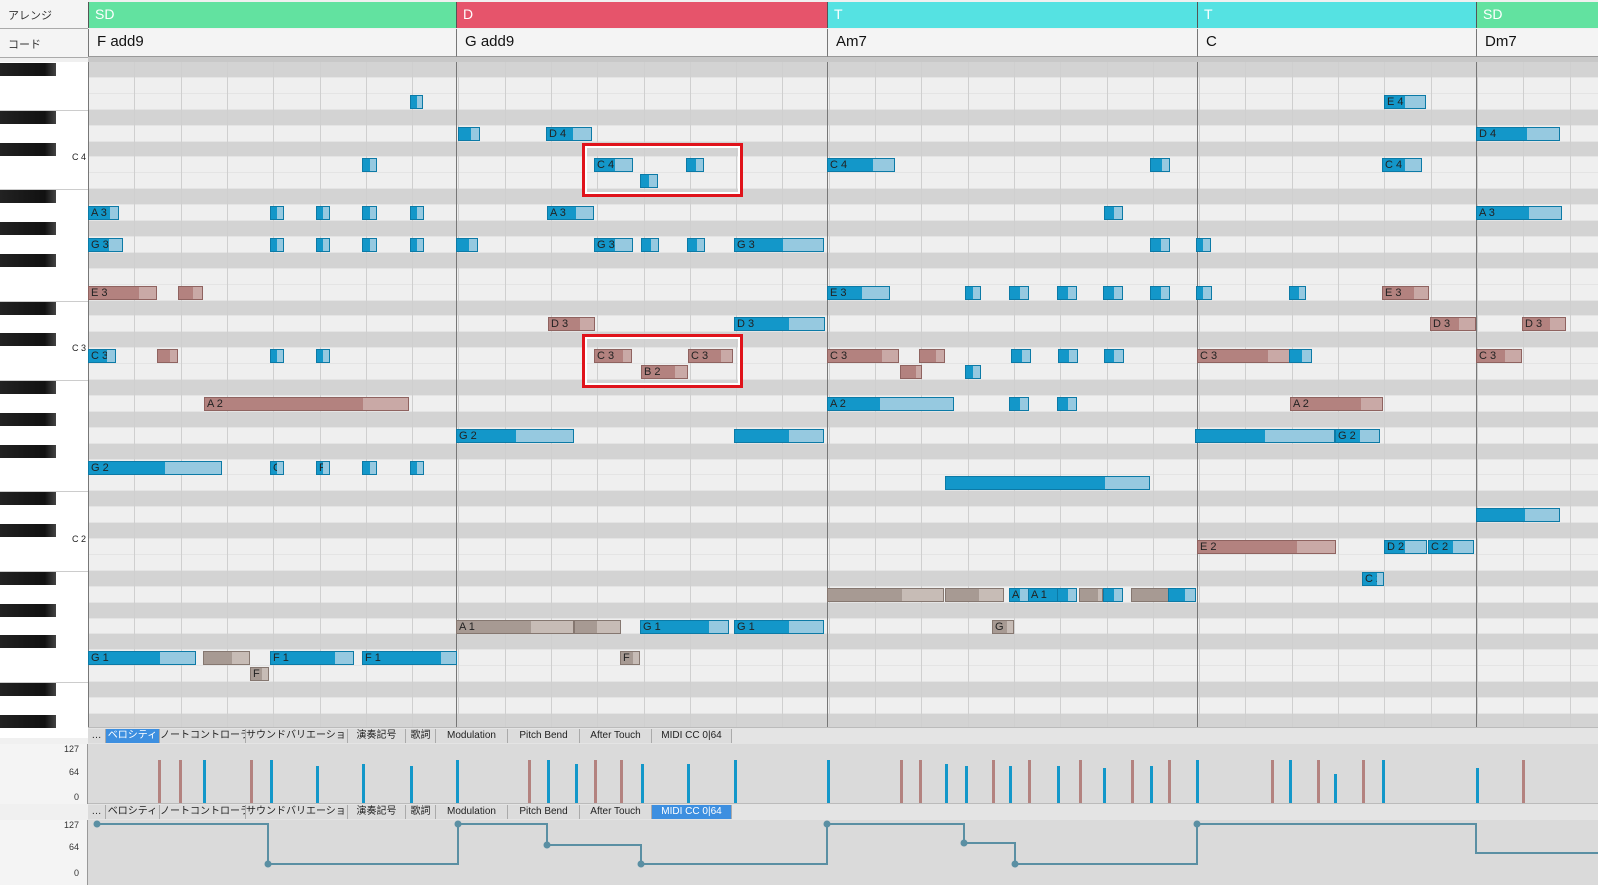 This screenshot has height=885, width=1598. Describe the element at coordinates (641, 15) in the screenshot. I see `arrange-block-d: D` at that location.